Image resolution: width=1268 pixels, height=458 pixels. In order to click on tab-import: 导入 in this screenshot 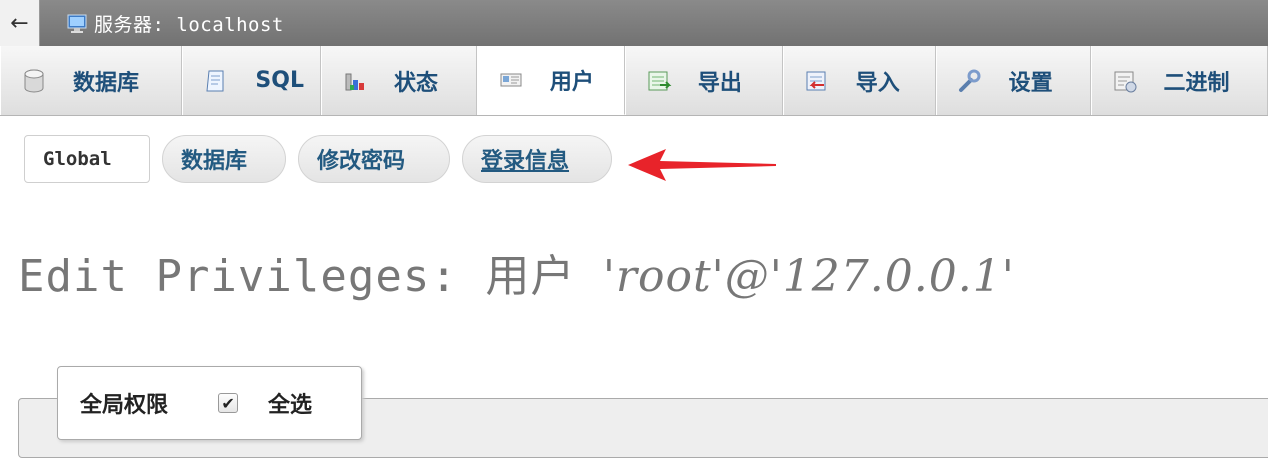, I will do `click(859, 80)`.